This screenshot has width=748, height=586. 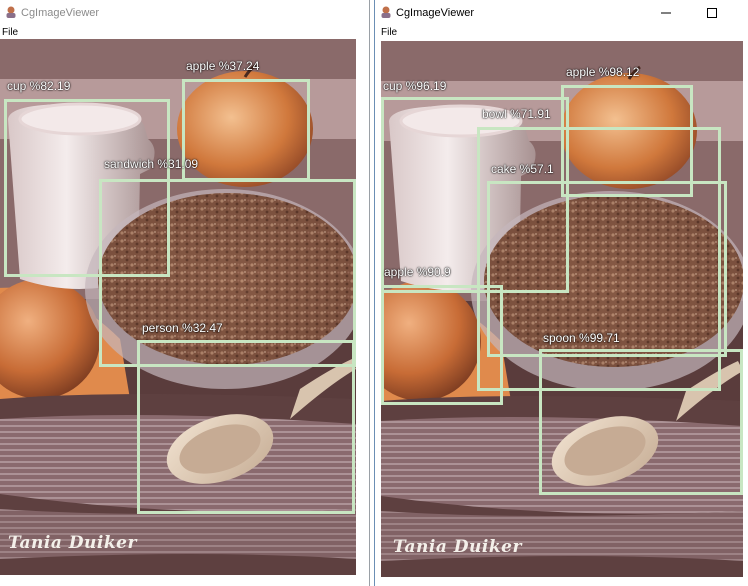 I want to click on minimize-icon, so click(x=666, y=13).